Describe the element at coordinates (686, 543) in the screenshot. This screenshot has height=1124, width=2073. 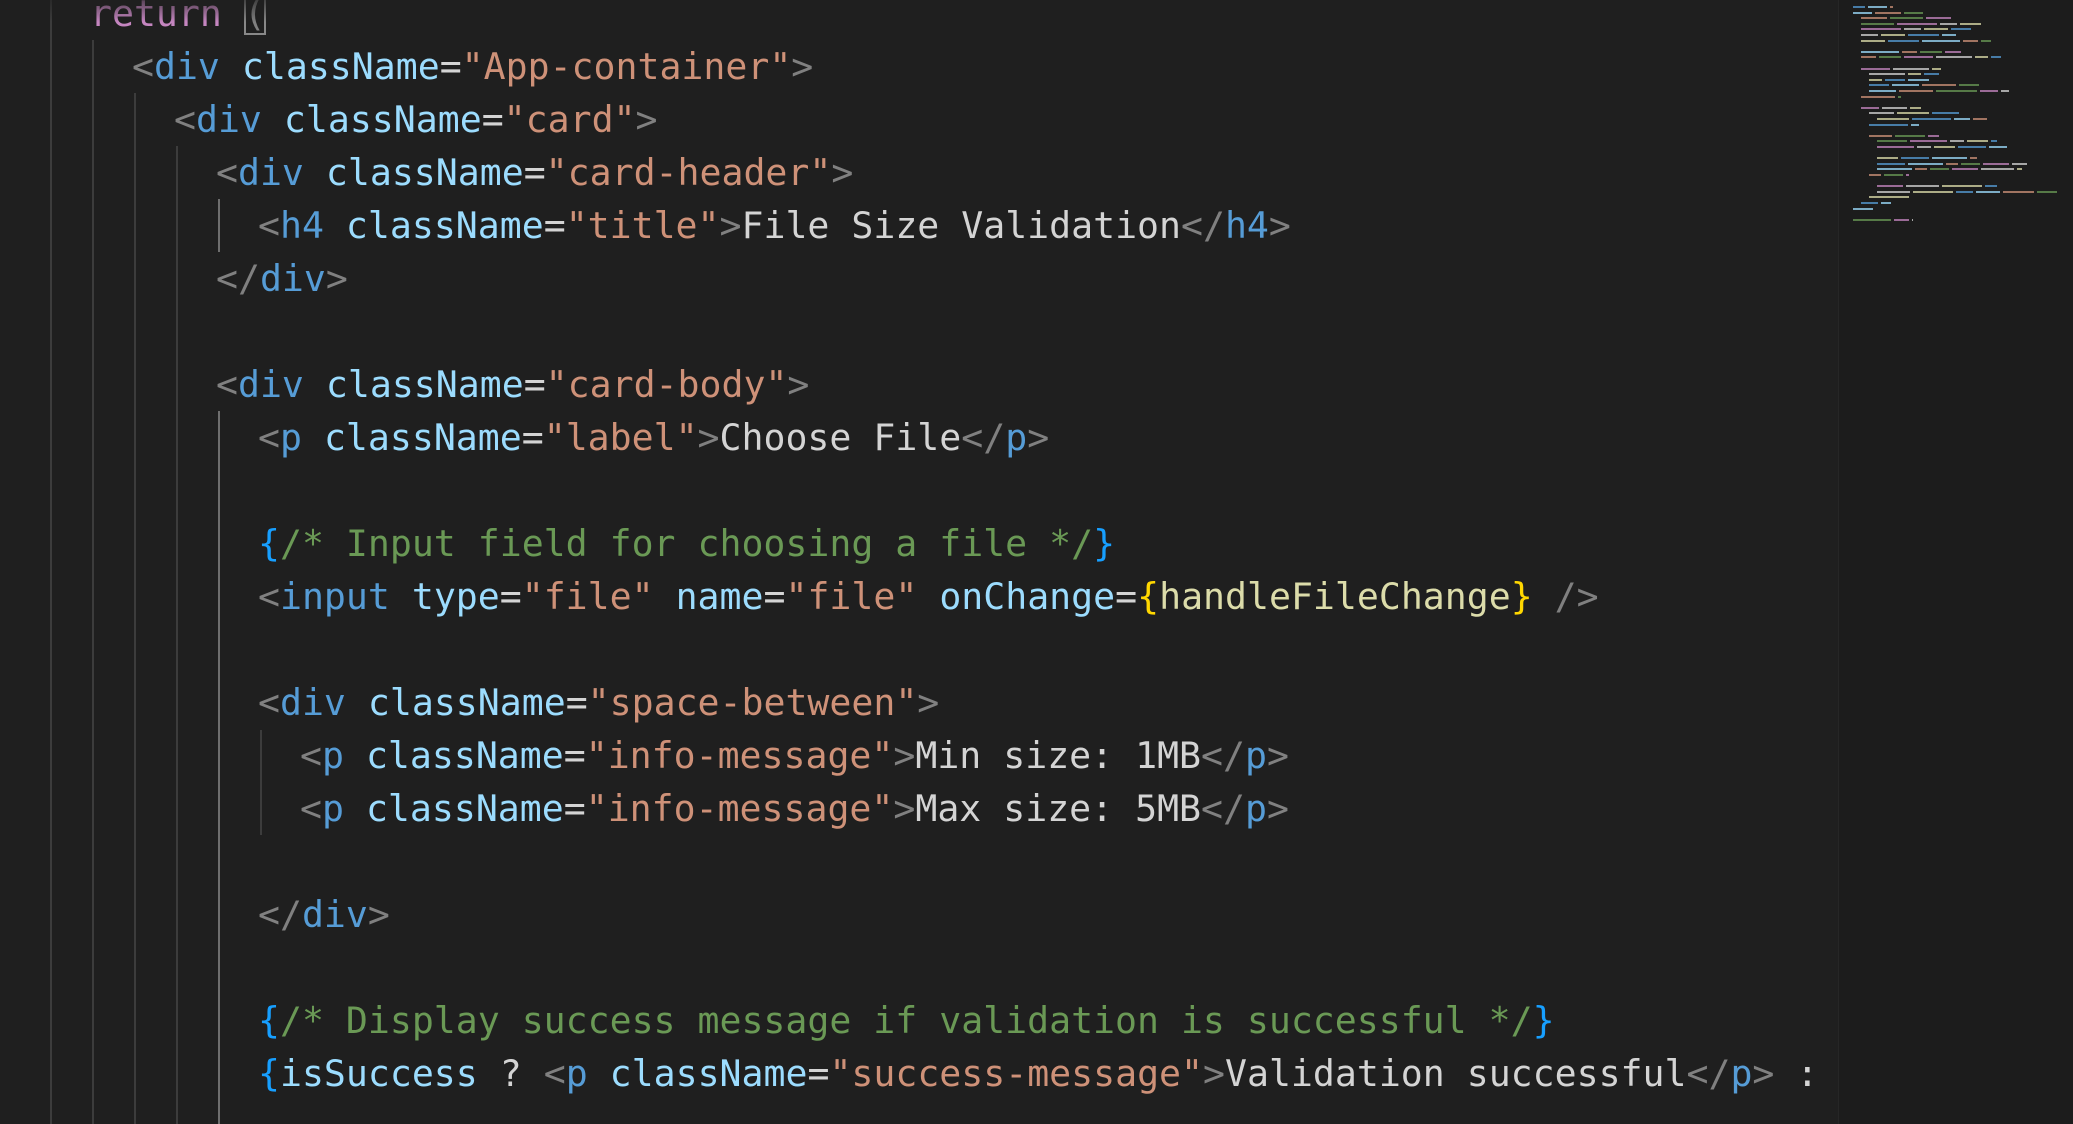
I see `code-line-comment-input: {/* Input field for choosing a file */}` at that location.